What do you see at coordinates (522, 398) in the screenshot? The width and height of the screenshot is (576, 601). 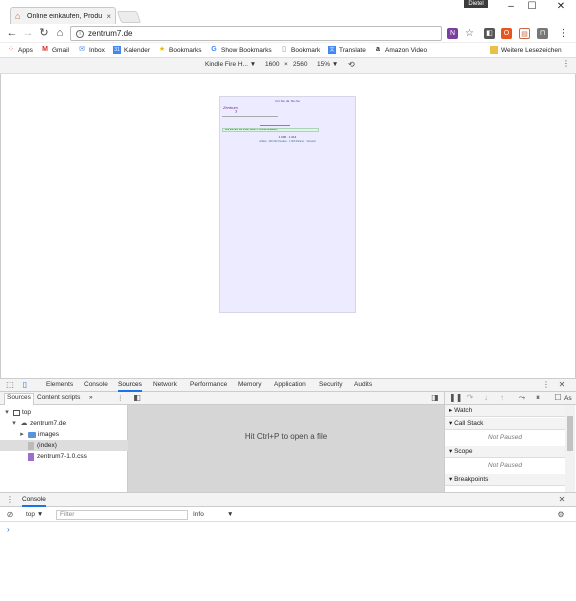 I see `deactivate-breakpoints-icon: ⤳` at bounding box center [522, 398].